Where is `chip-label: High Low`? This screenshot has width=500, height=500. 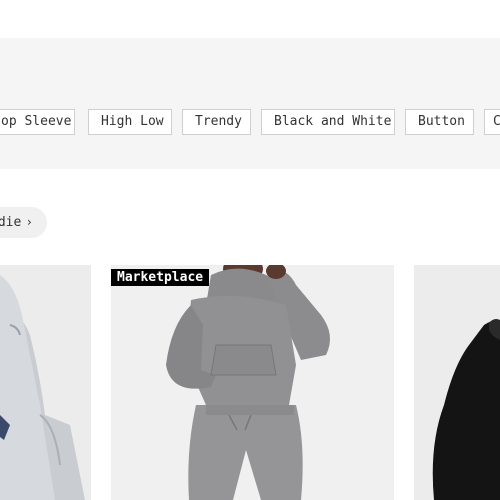 chip-label: High Low is located at coordinates (132, 121).